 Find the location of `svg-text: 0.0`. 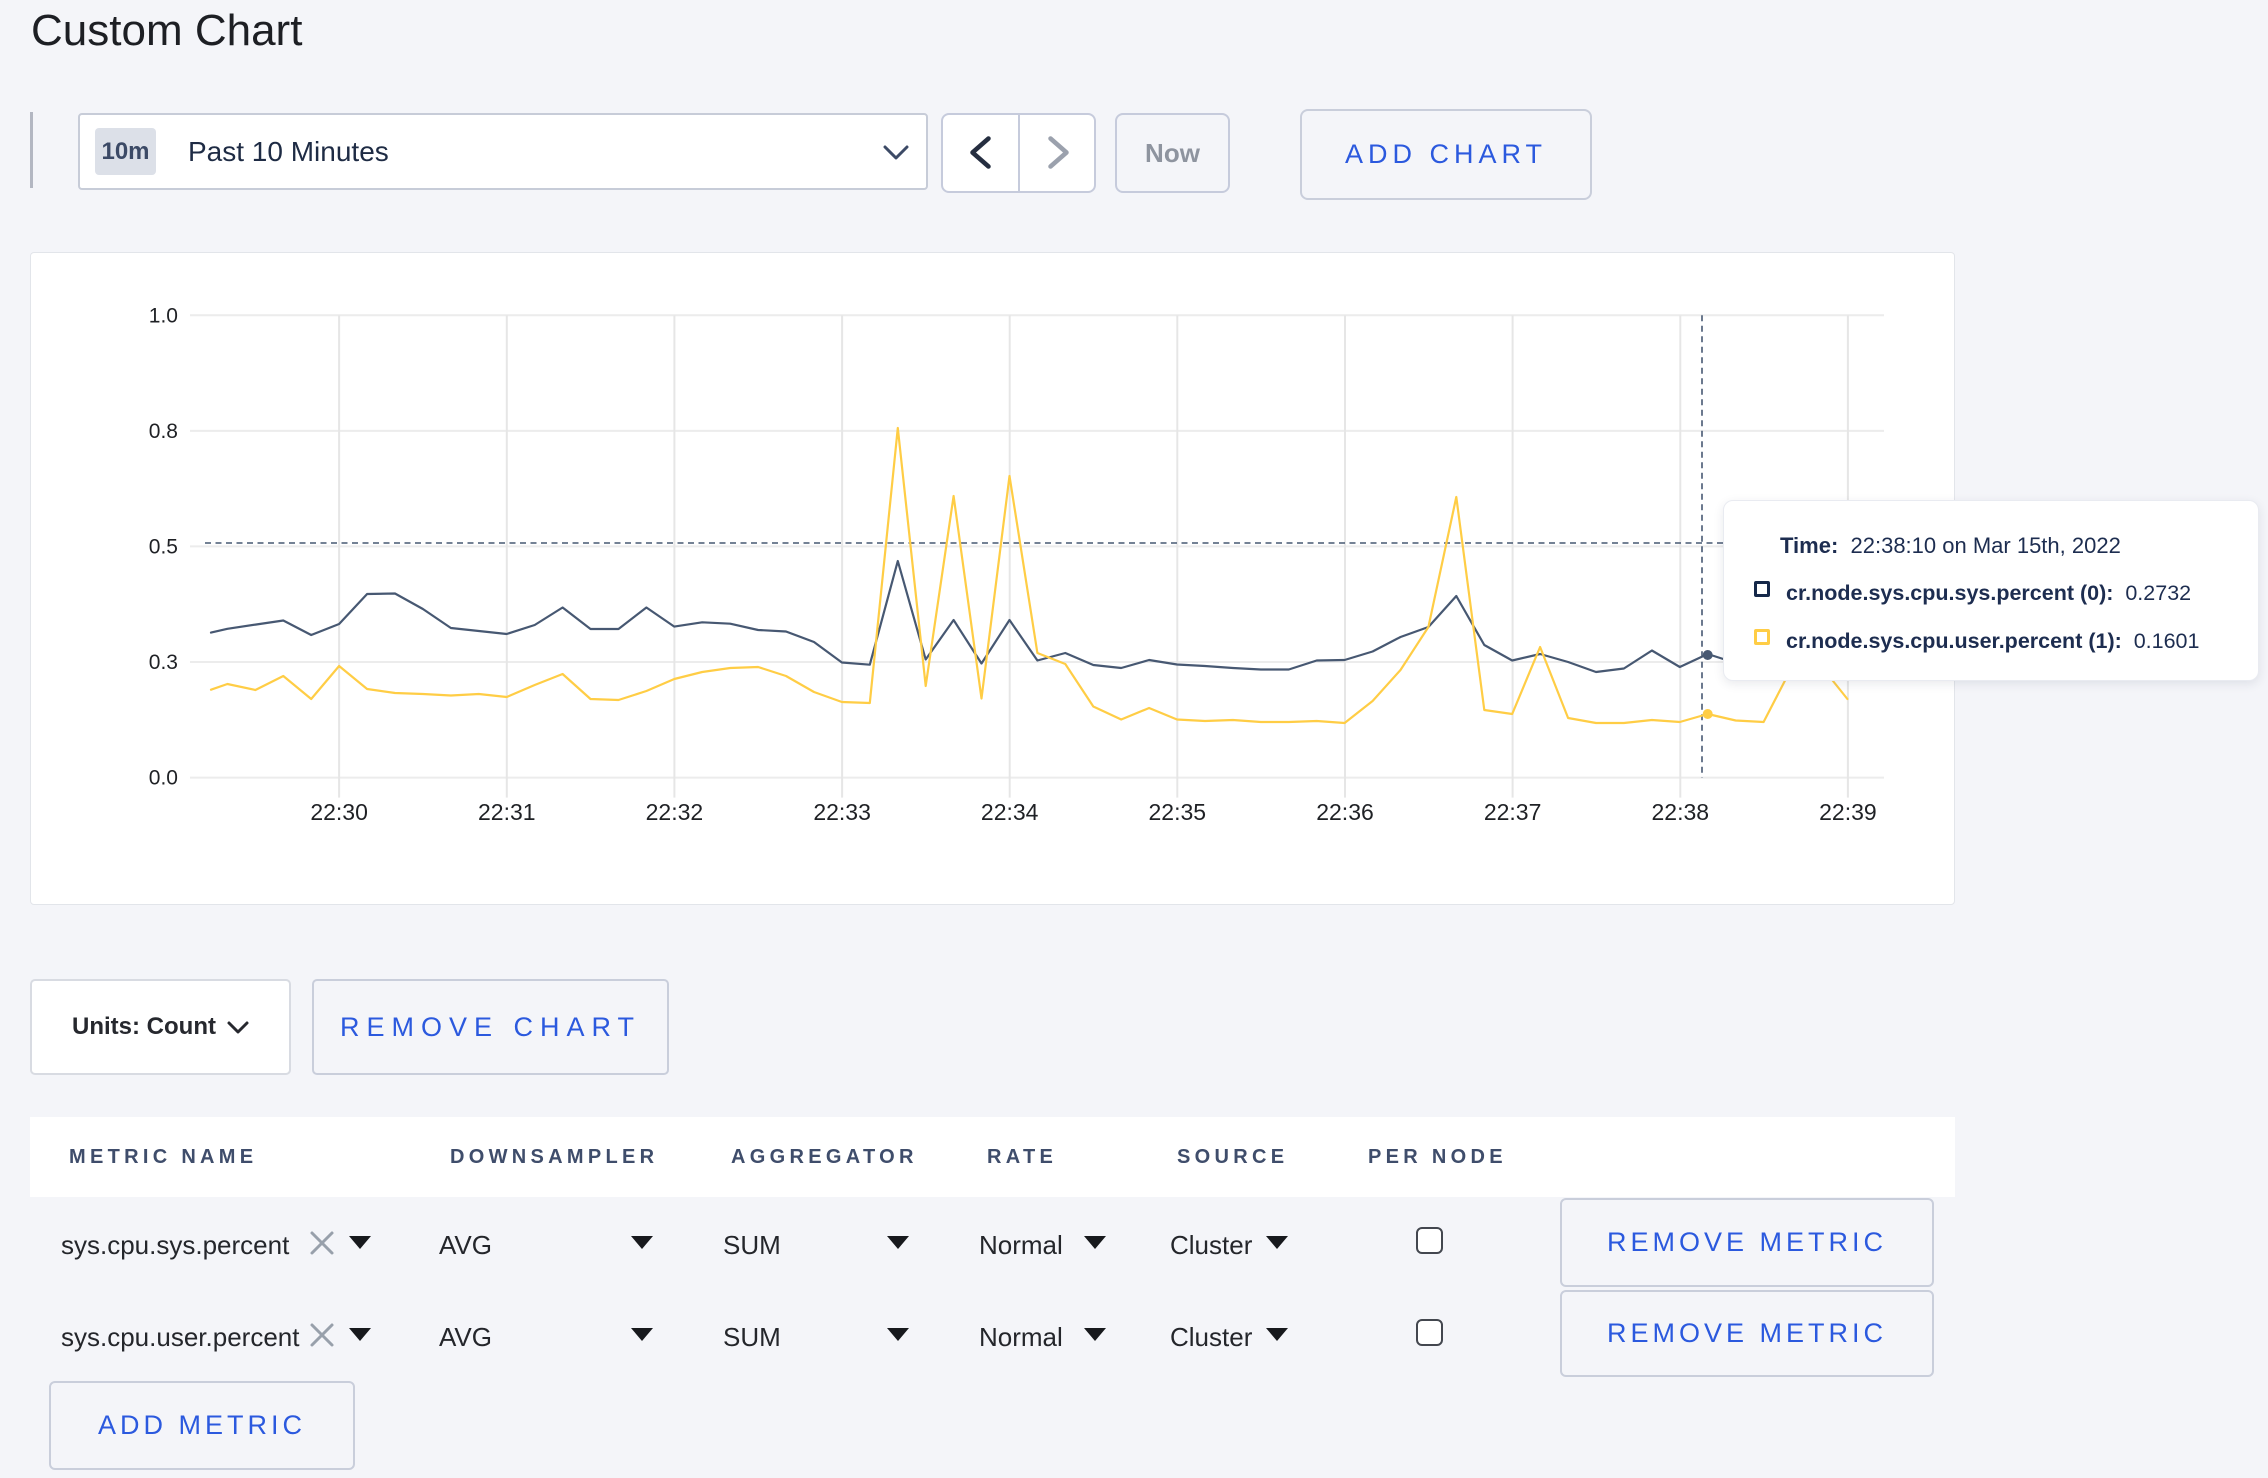

svg-text: 0.0 is located at coordinates (163, 778).